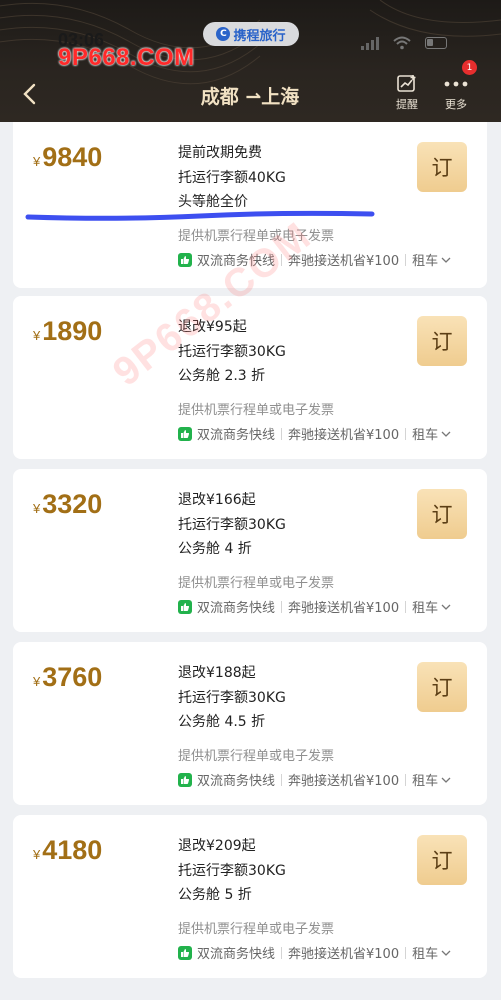  I want to click on change-policy: 退改¥188起, so click(217, 673).